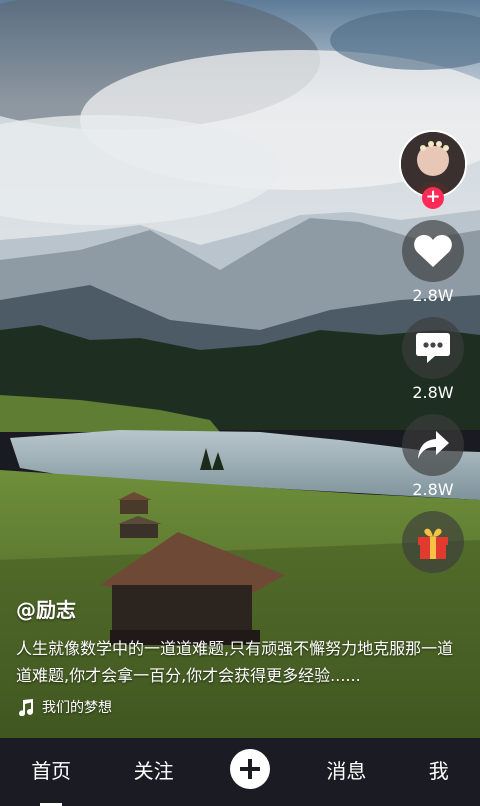 The image size is (480, 806). What do you see at coordinates (433, 198) in the screenshot?
I see `follow-plus-icon: +` at bounding box center [433, 198].